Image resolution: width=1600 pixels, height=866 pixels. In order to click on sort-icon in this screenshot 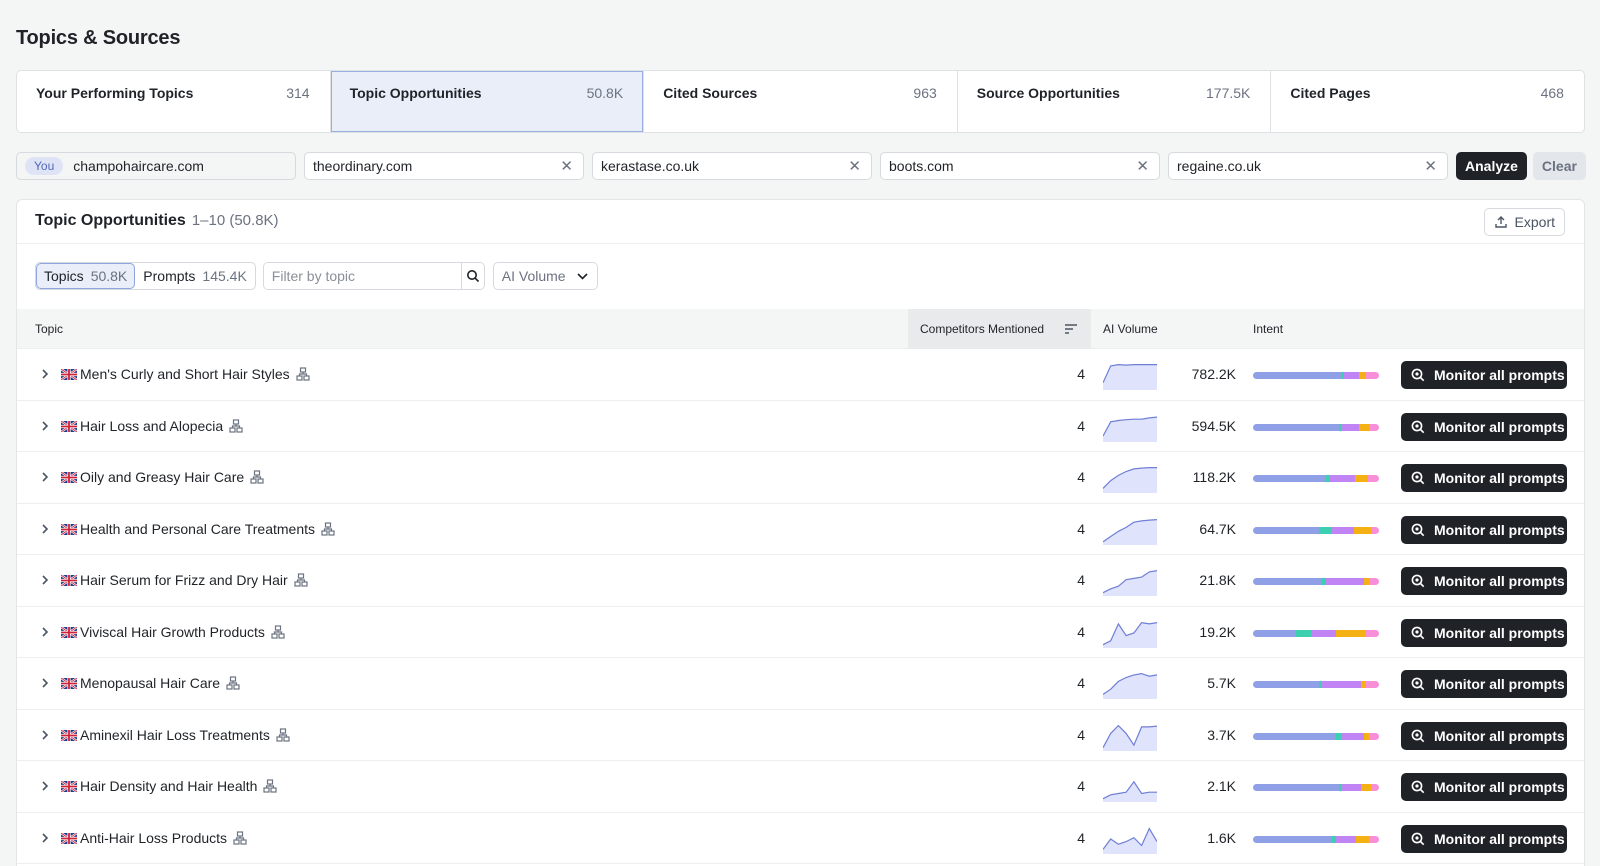, I will do `click(1071, 329)`.